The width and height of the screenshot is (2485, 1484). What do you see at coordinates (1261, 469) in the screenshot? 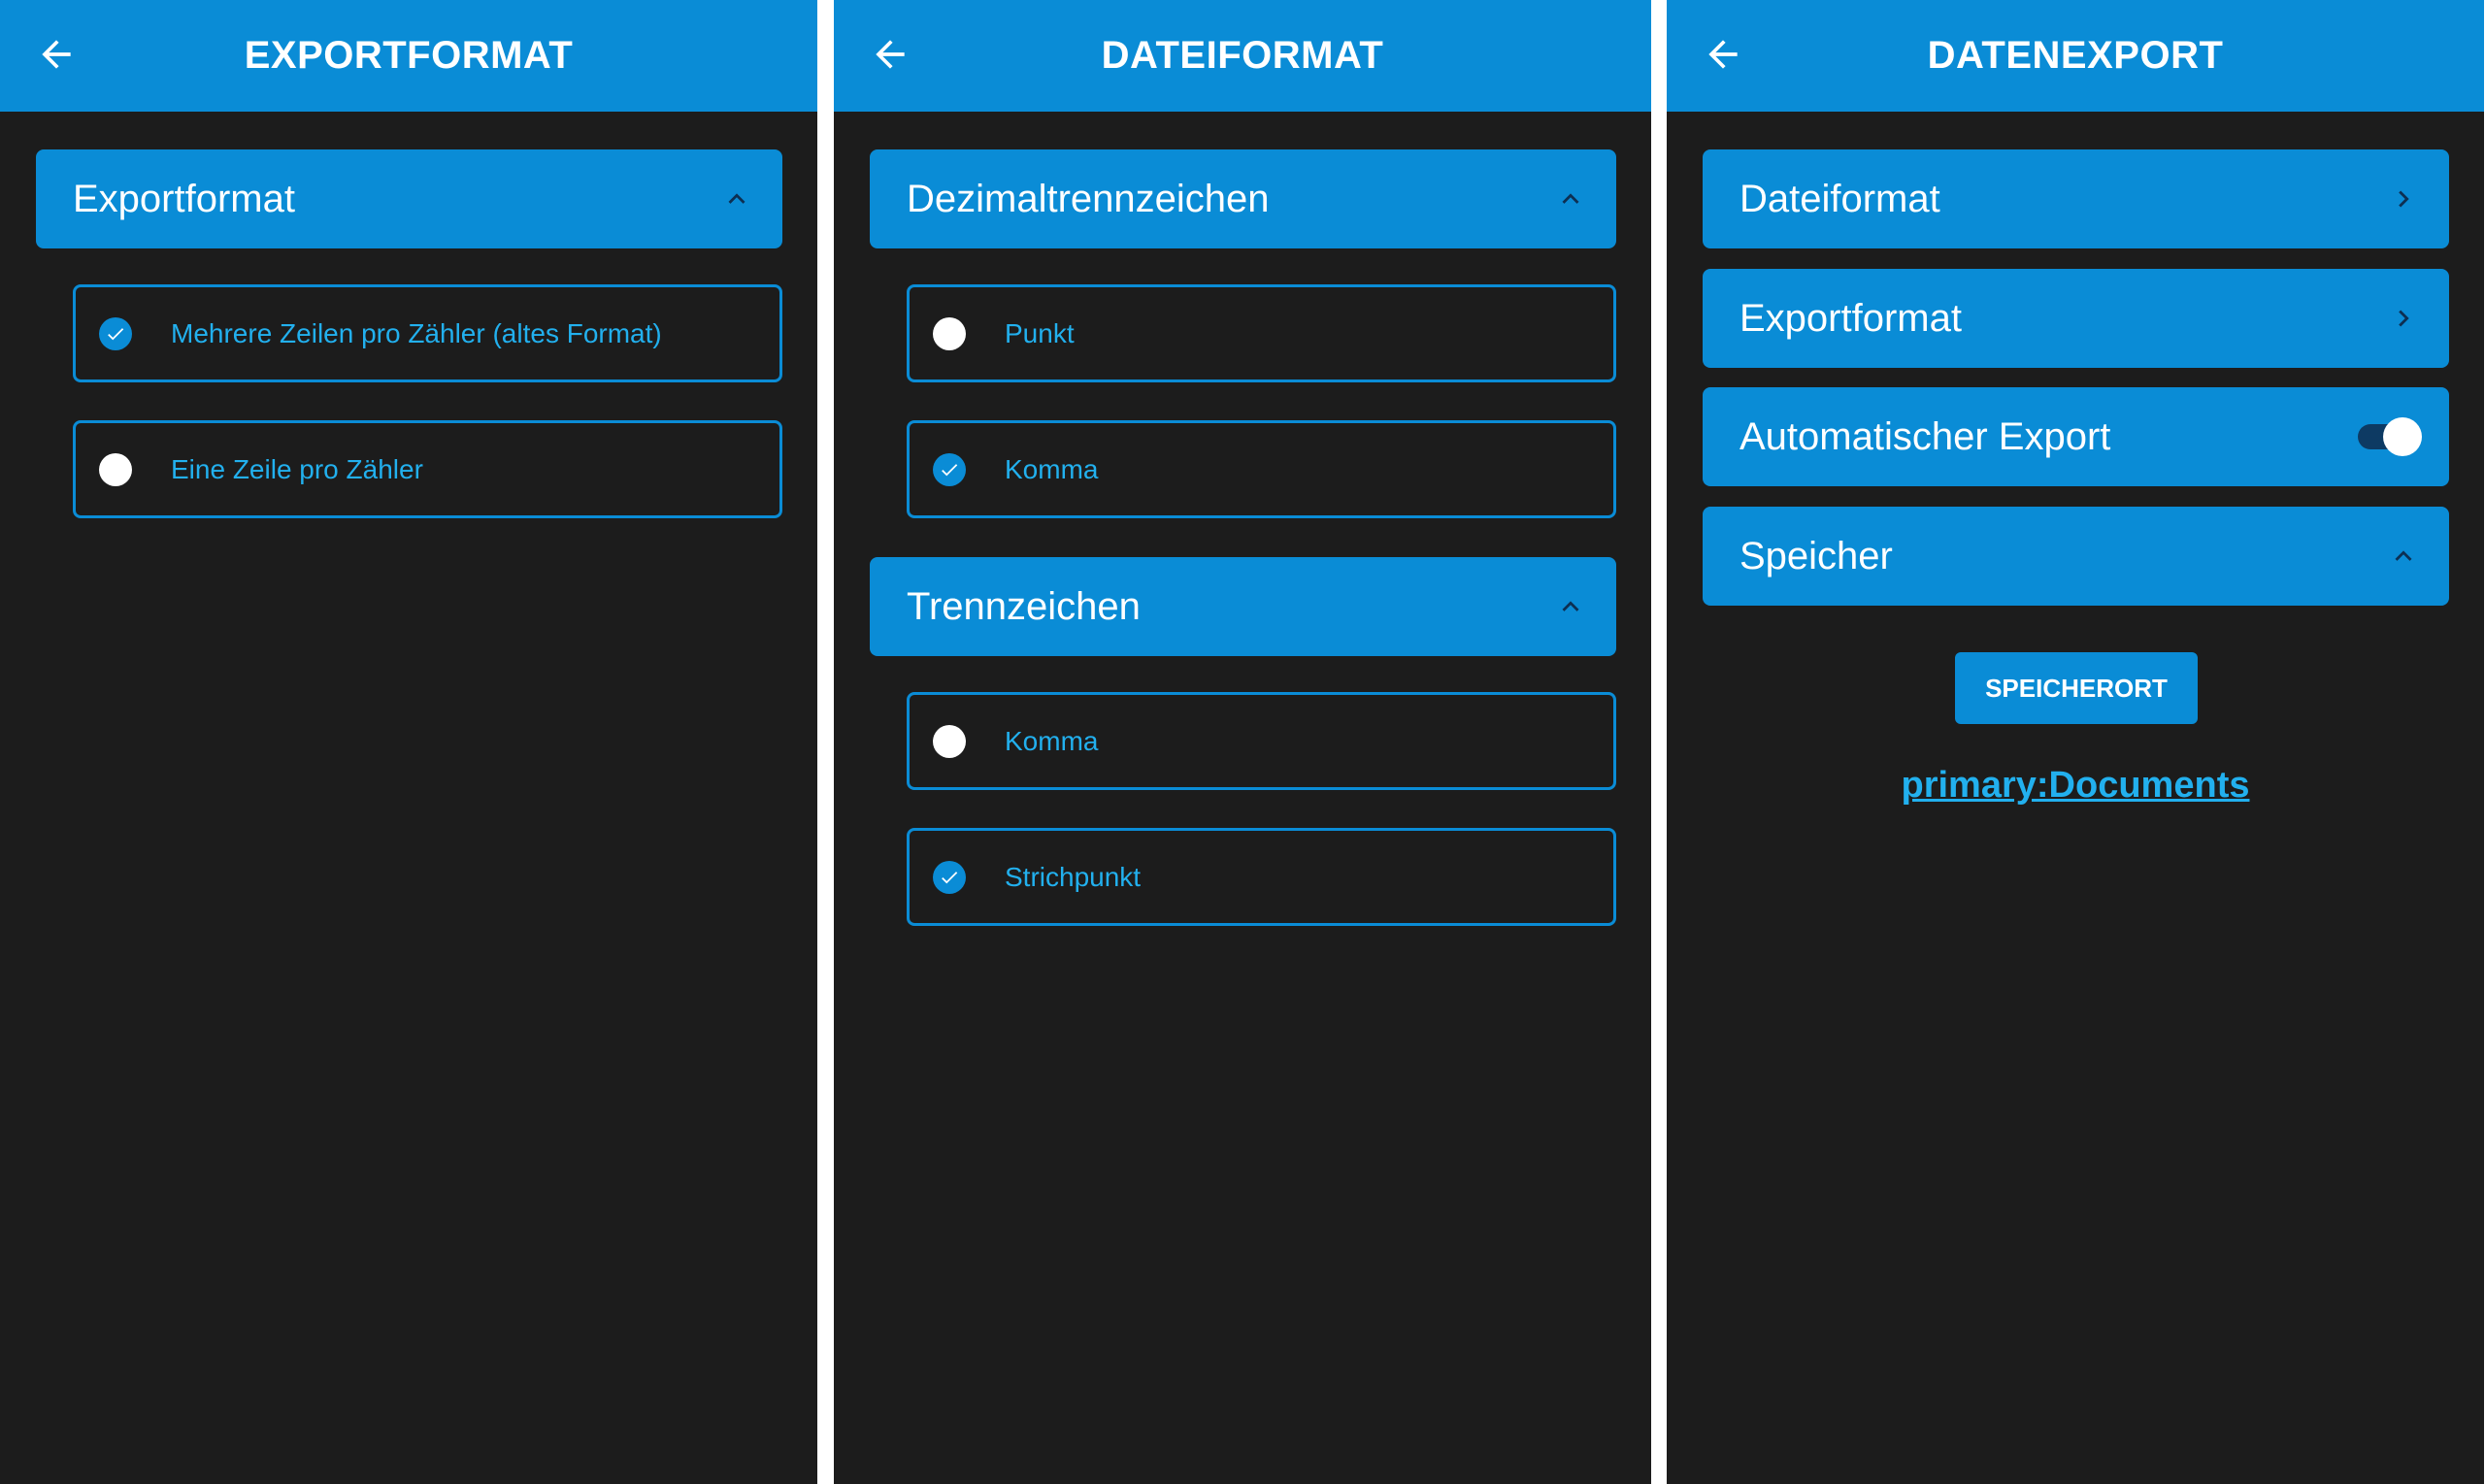
I see `radio-option-komma-dezimal: Komma` at bounding box center [1261, 469].